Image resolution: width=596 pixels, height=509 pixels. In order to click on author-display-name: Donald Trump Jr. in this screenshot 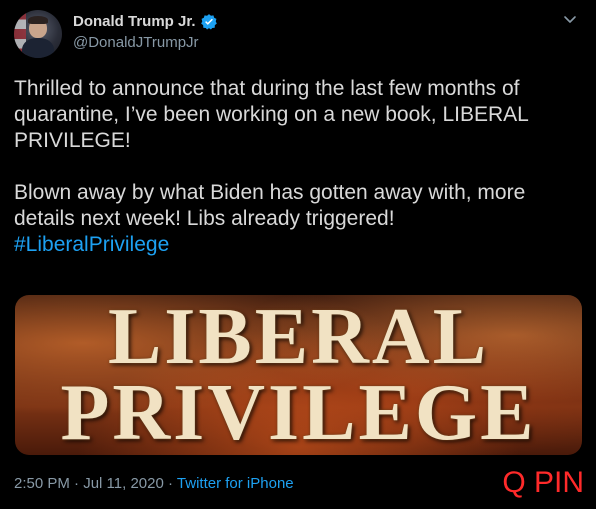, I will do `click(134, 22)`.